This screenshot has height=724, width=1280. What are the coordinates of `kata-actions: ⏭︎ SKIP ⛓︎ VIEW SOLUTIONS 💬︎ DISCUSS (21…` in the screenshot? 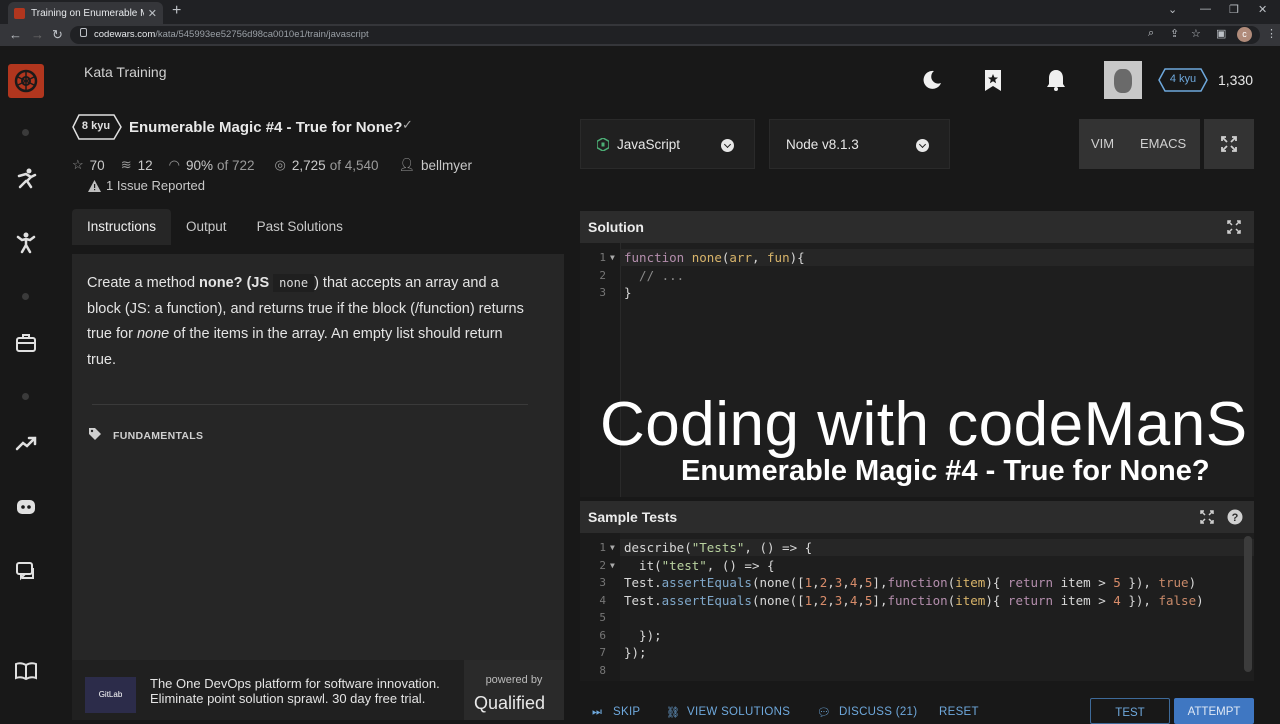 It's located at (920, 711).